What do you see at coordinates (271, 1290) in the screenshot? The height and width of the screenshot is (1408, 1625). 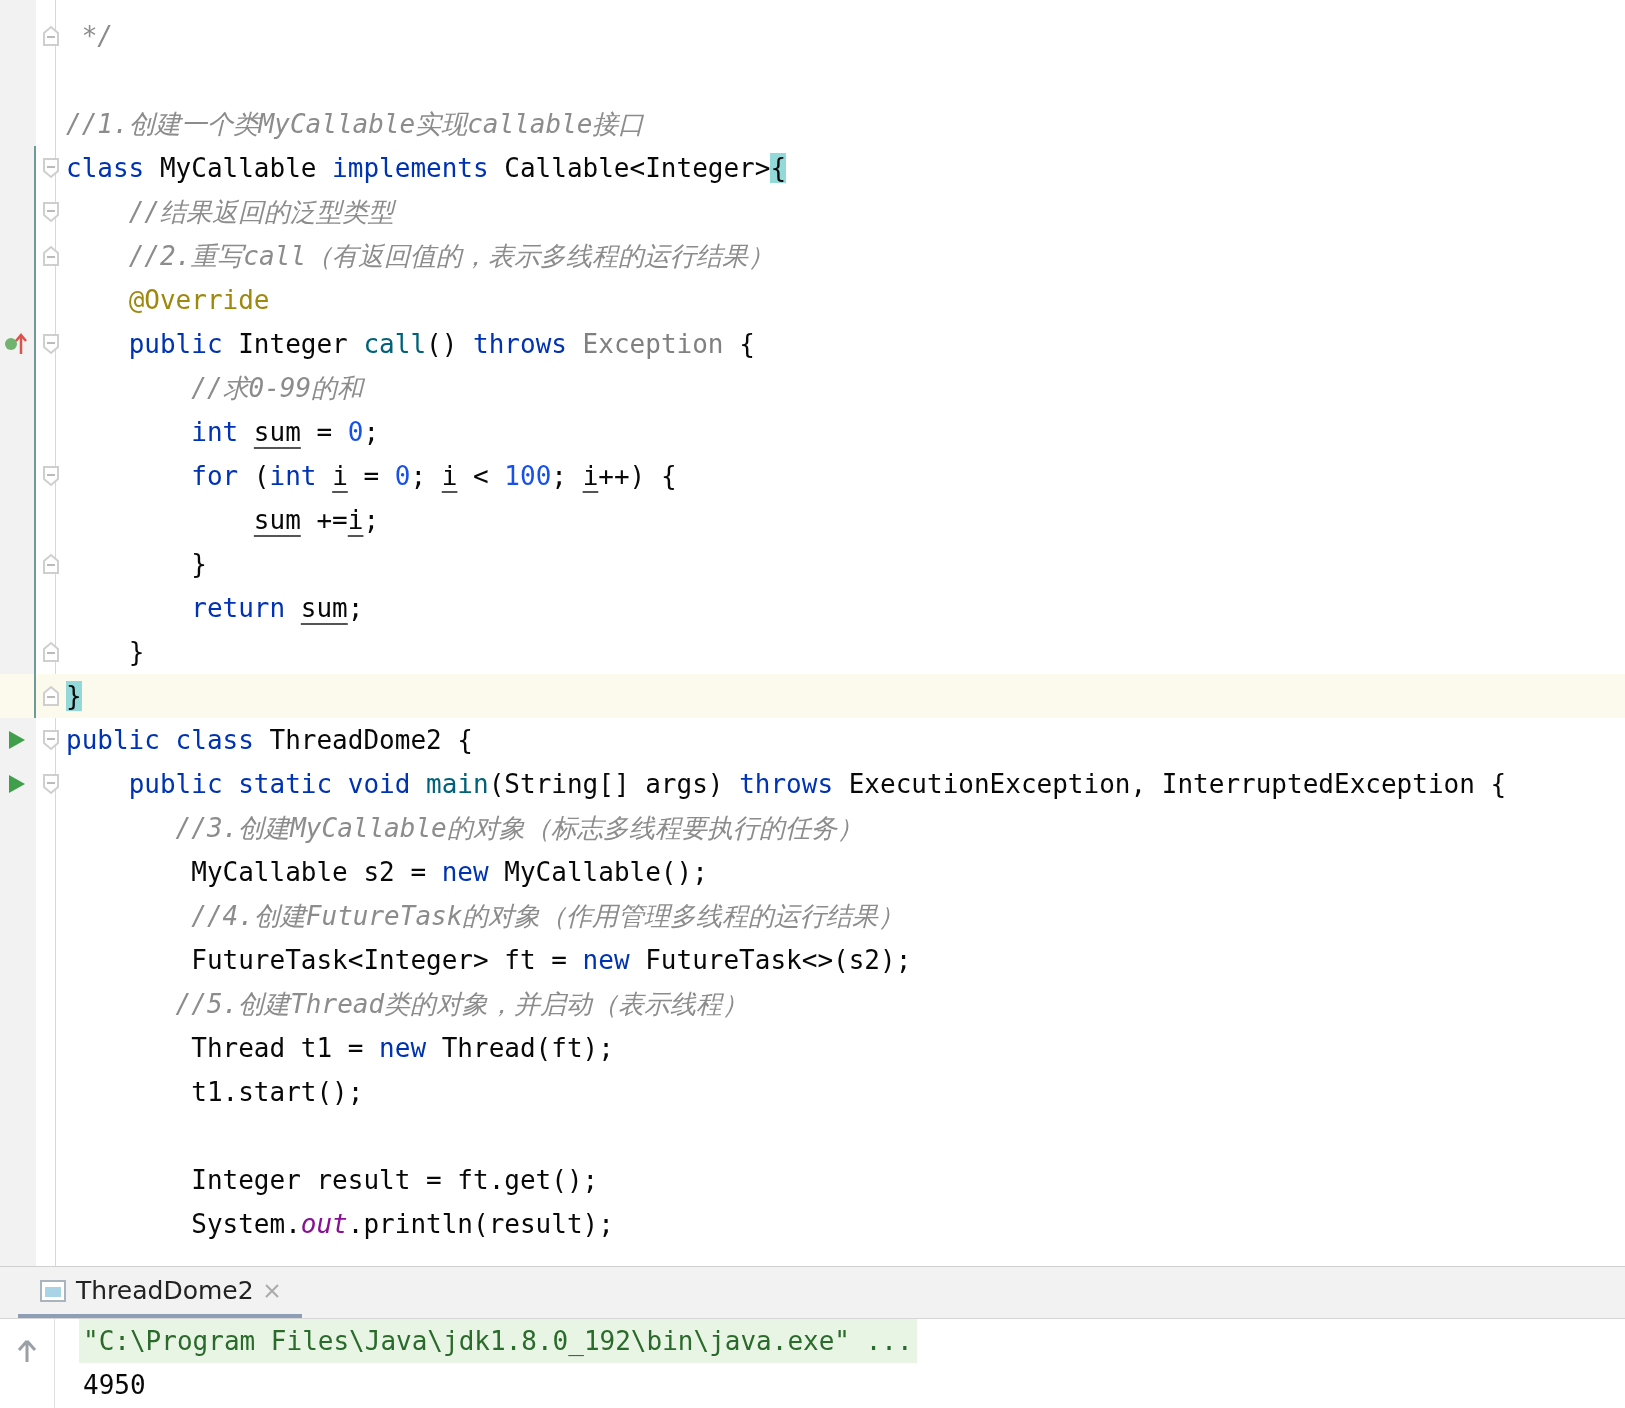 I see `close-icon` at bounding box center [271, 1290].